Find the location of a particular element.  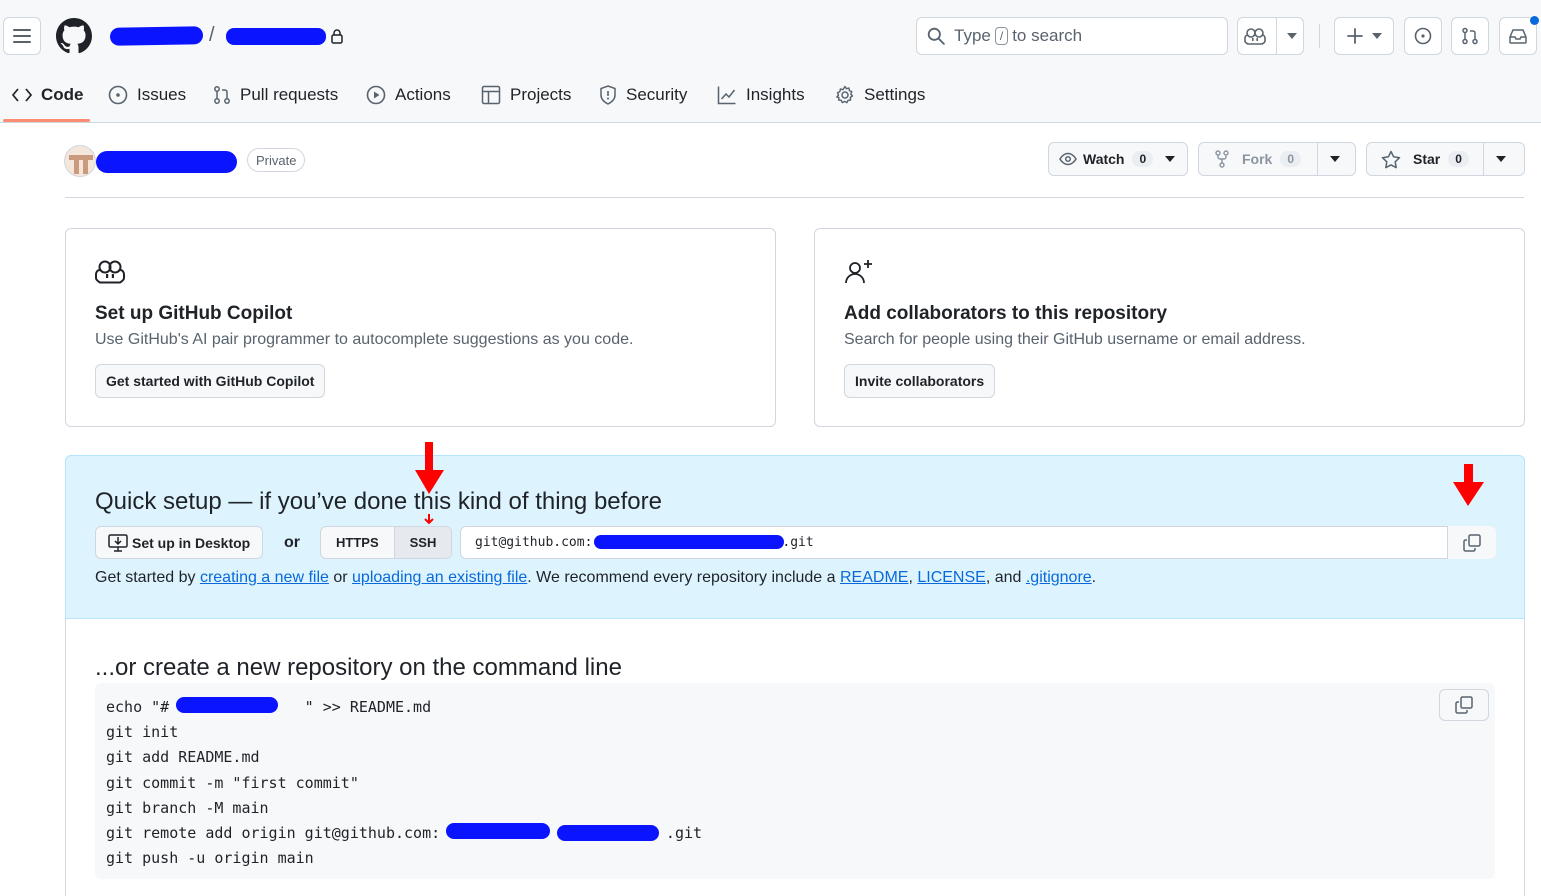

tab-label: Settings is located at coordinates (895, 94).